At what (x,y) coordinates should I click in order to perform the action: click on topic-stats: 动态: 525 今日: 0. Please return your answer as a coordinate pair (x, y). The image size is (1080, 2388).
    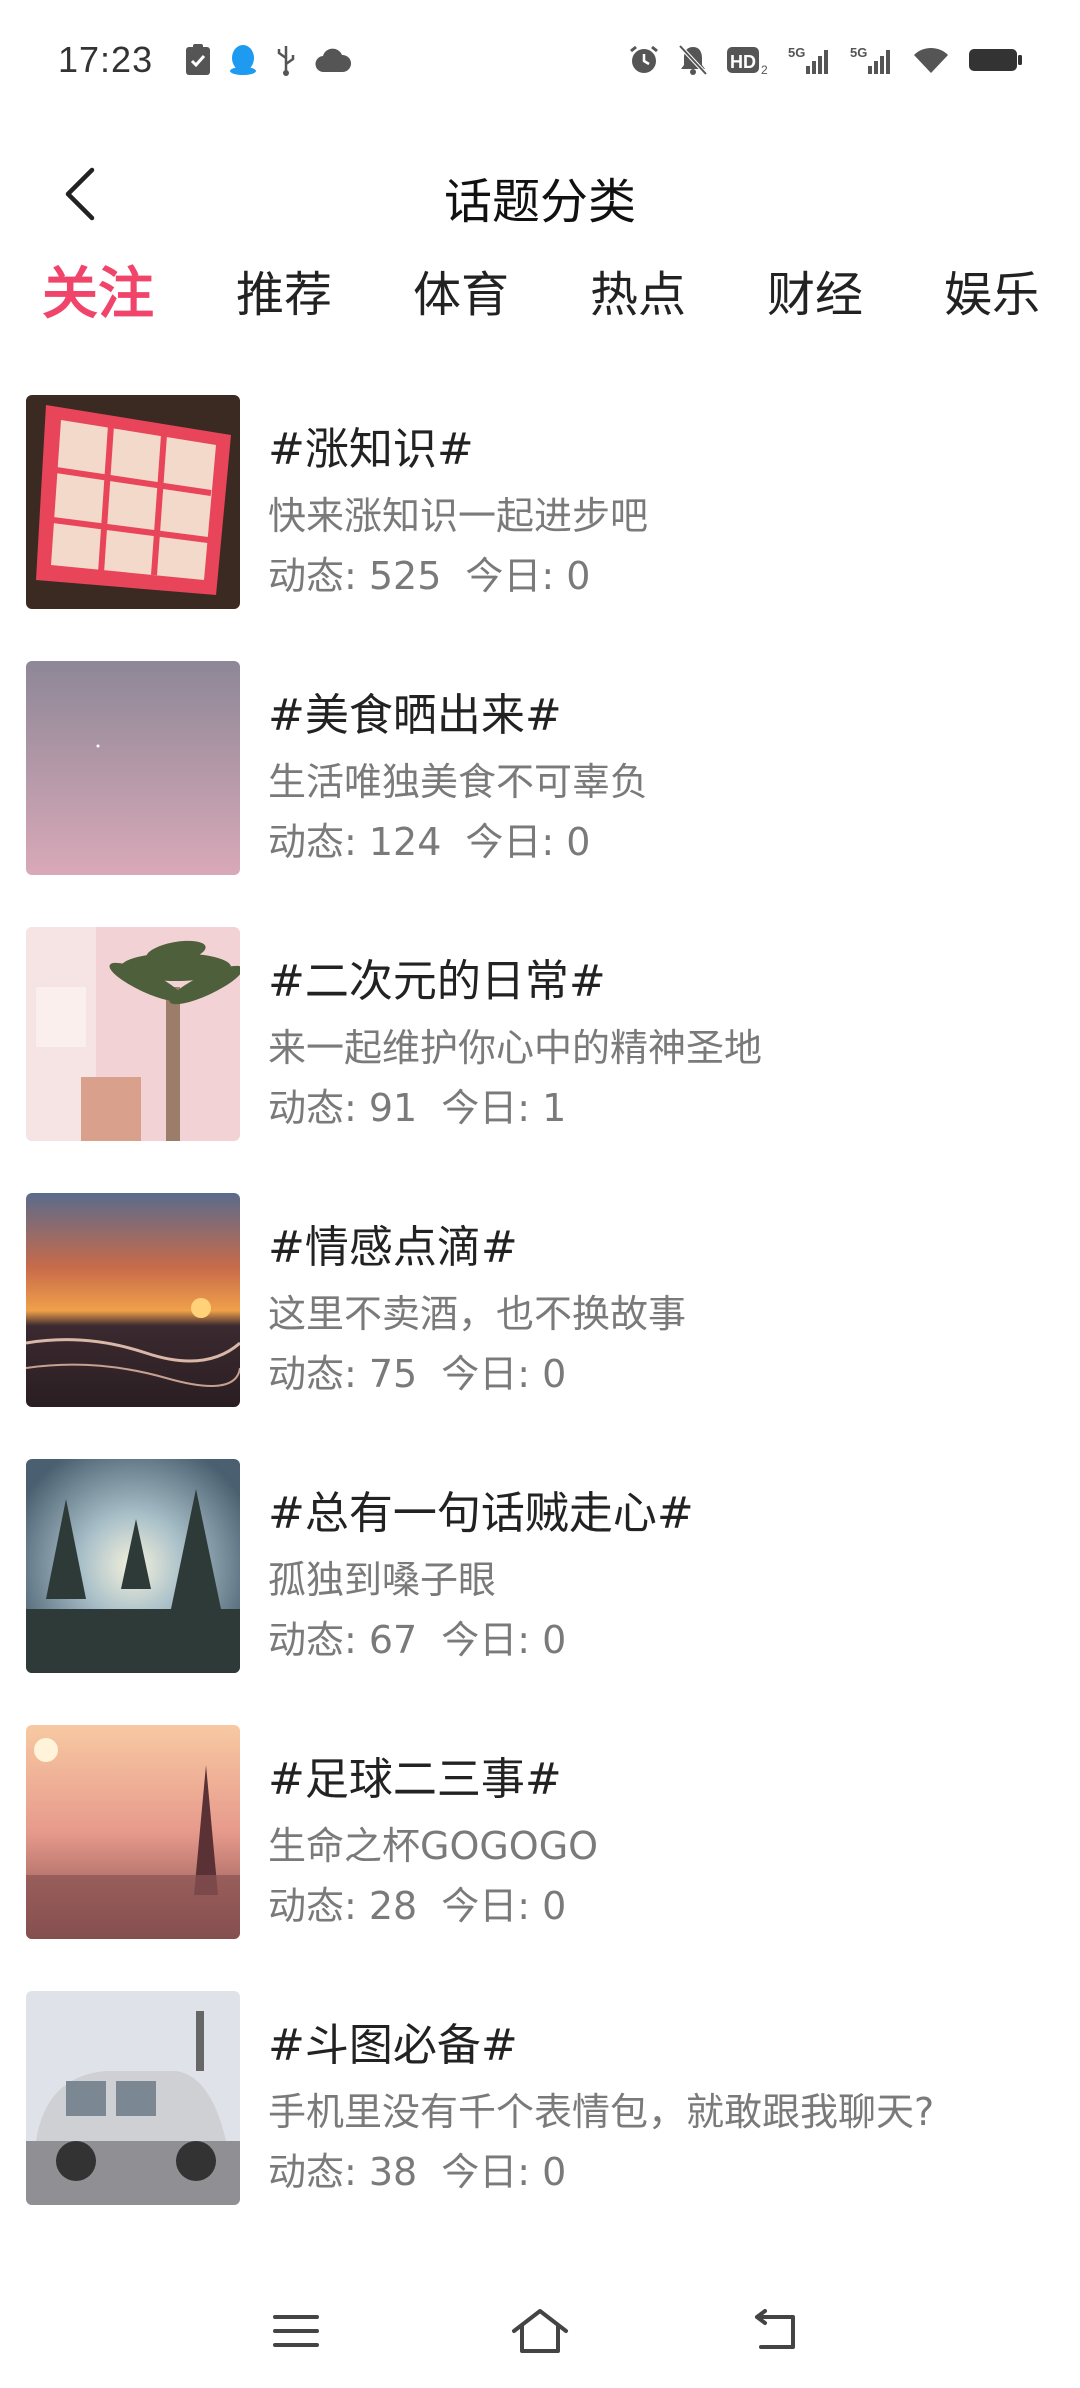
    Looking at the image, I should click on (429, 572).